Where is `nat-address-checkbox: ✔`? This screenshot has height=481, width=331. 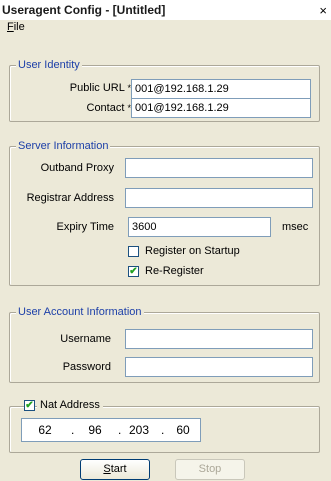 nat-address-checkbox: ✔ is located at coordinates (29, 405).